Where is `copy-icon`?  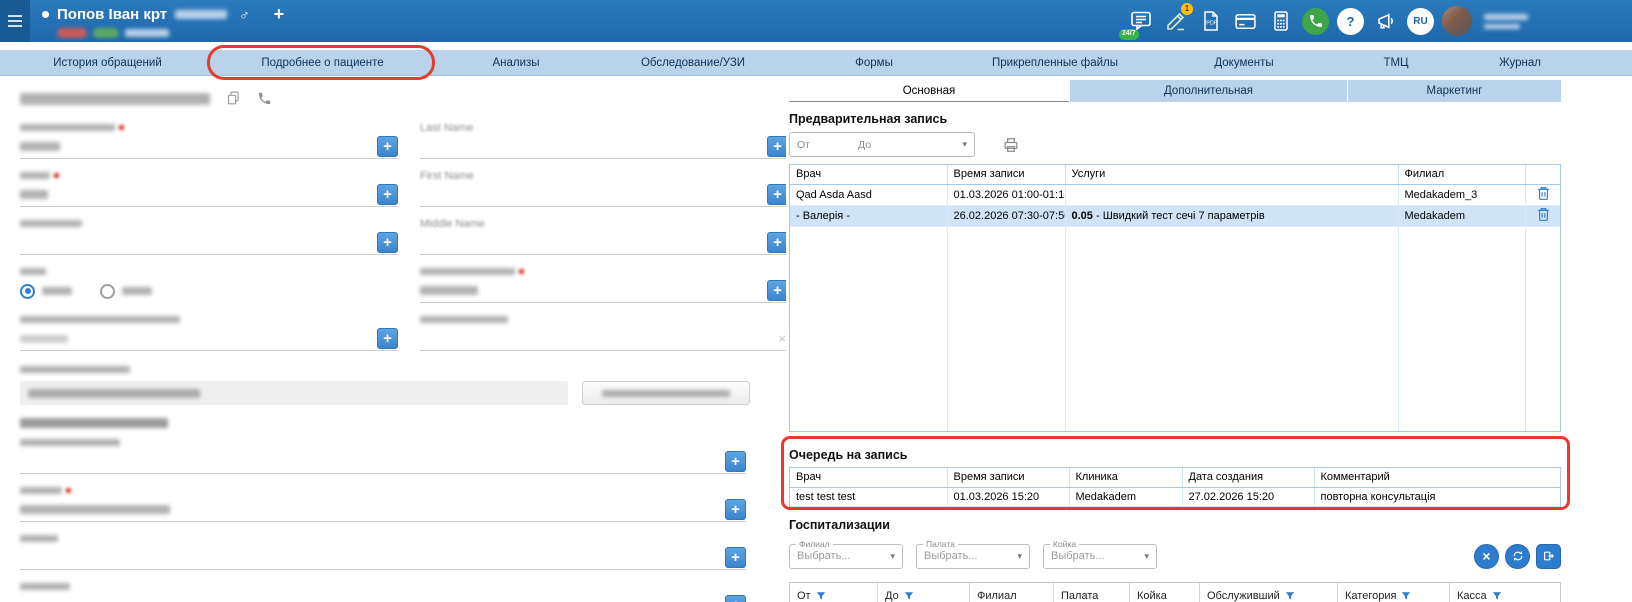 copy-icon is located at coordinates (233, 98).